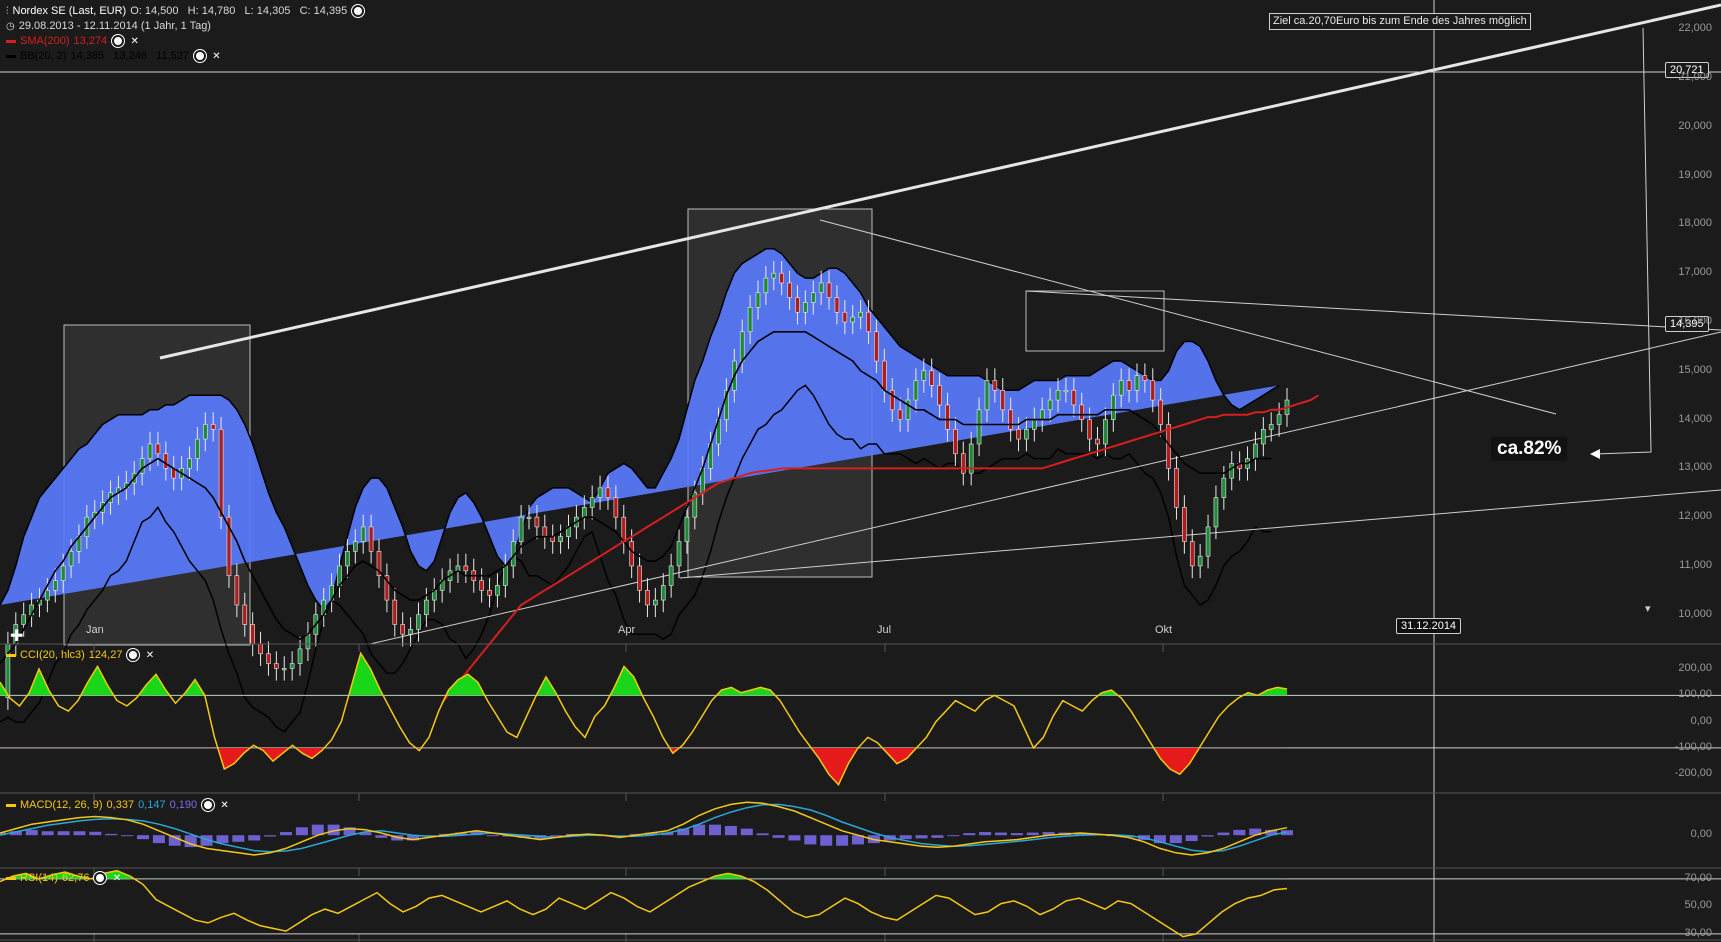  What do you see at coordinates (1695, 467) in the screenshot?
I see `y-tick-label: 13,000` at bounding box center [1695, 467].